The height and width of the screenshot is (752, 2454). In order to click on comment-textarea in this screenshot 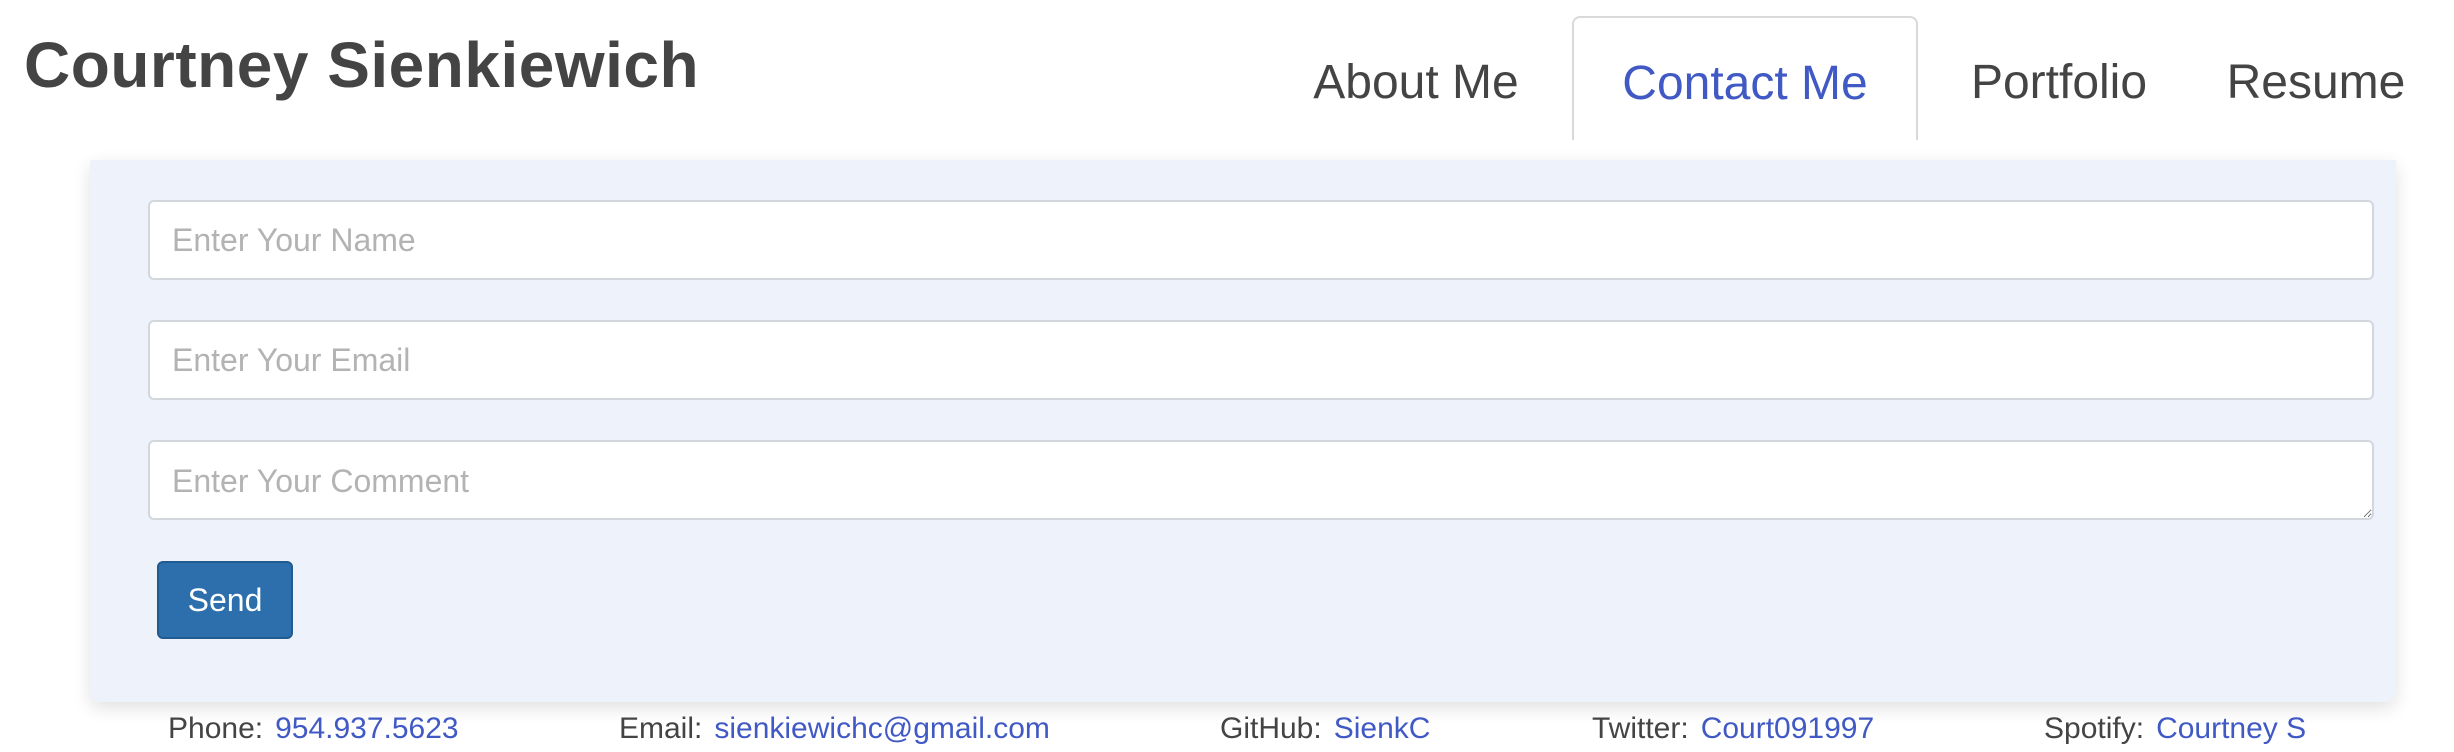, I will do `click(1261, 480)`.